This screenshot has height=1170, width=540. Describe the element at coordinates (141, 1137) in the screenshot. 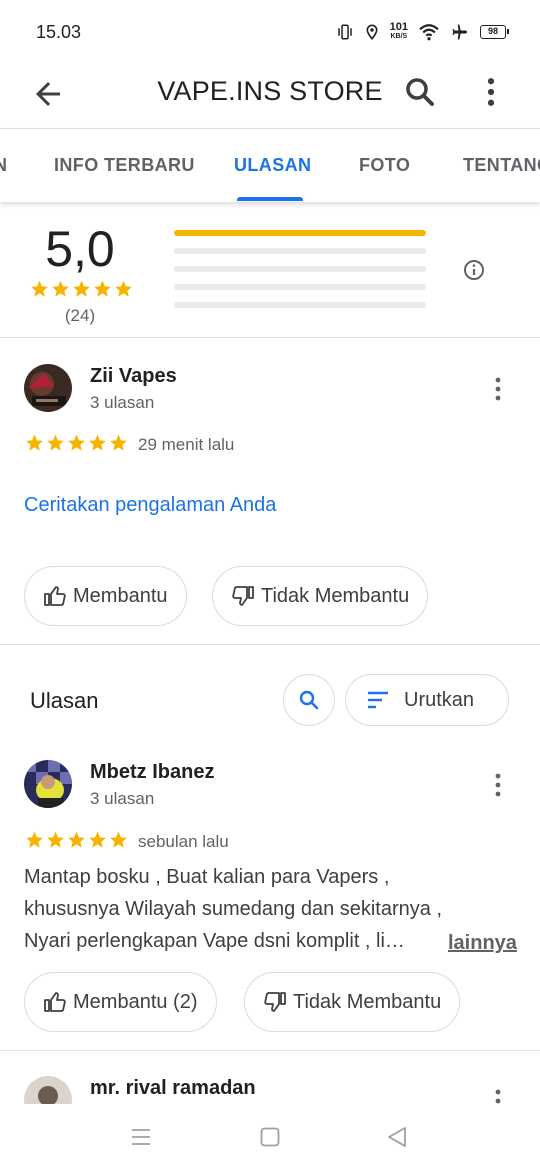

I see `menu-icon` at that location.